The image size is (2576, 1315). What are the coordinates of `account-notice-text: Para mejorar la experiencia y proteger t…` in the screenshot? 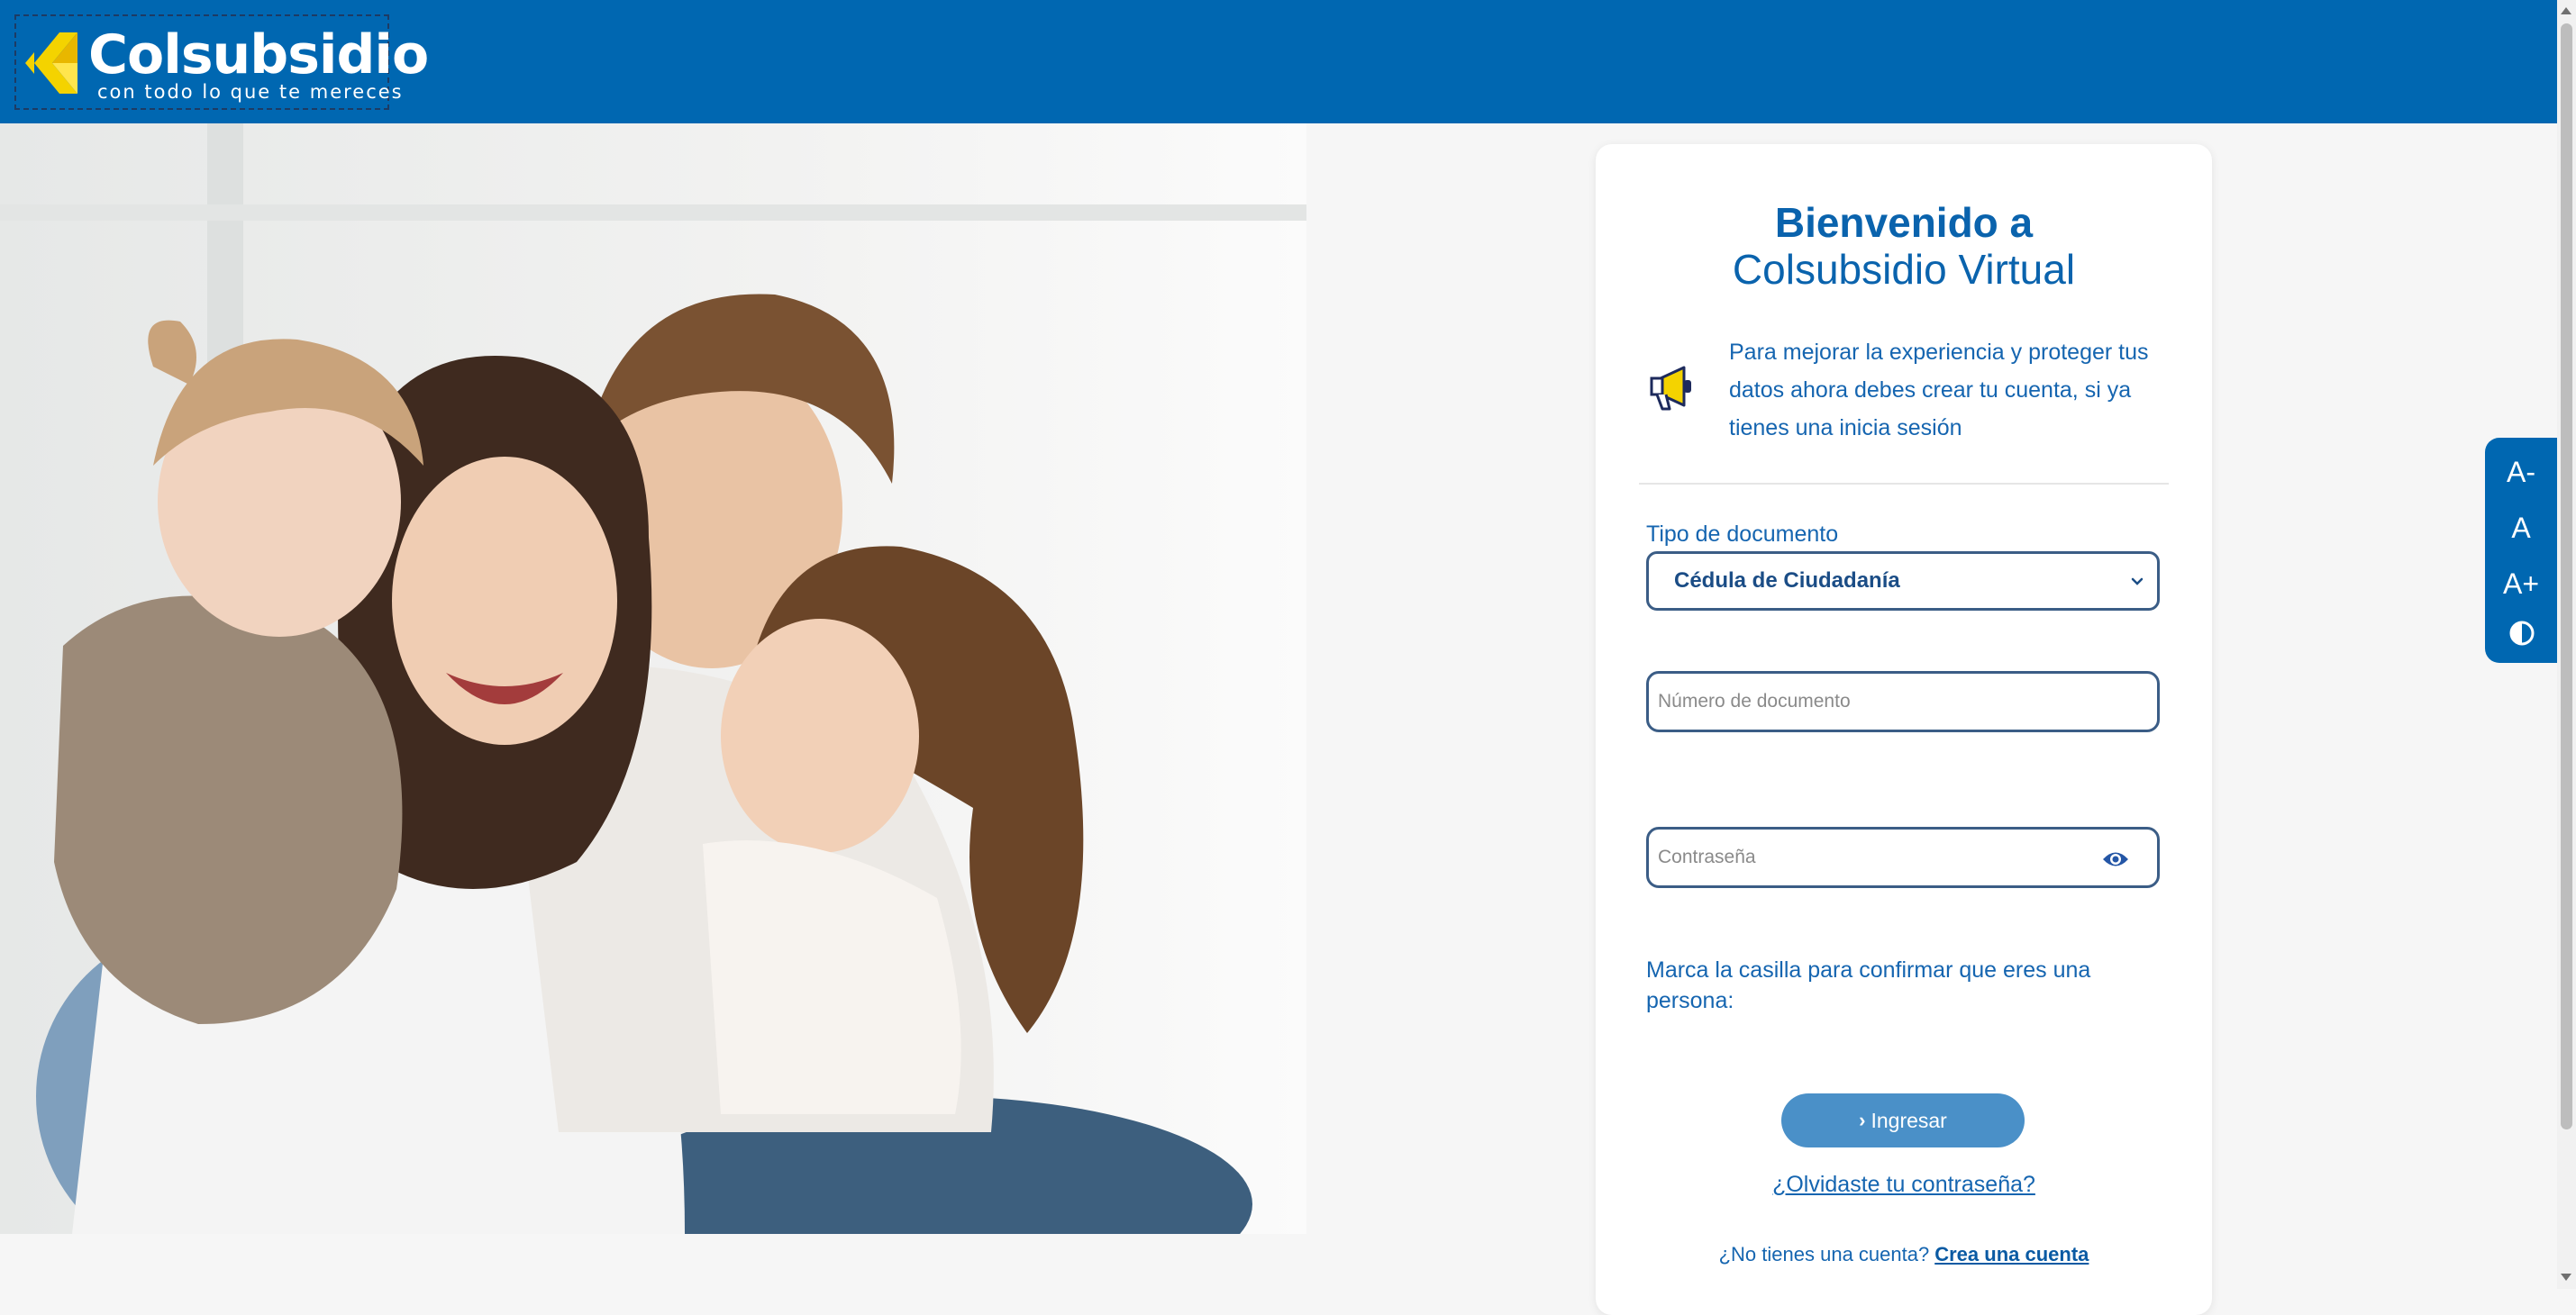 It's located at (1939, 390).